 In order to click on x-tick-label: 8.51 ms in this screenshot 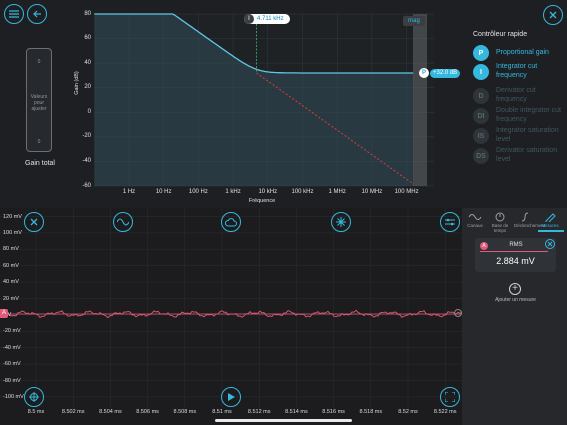, I will do `click(222, 412)`.